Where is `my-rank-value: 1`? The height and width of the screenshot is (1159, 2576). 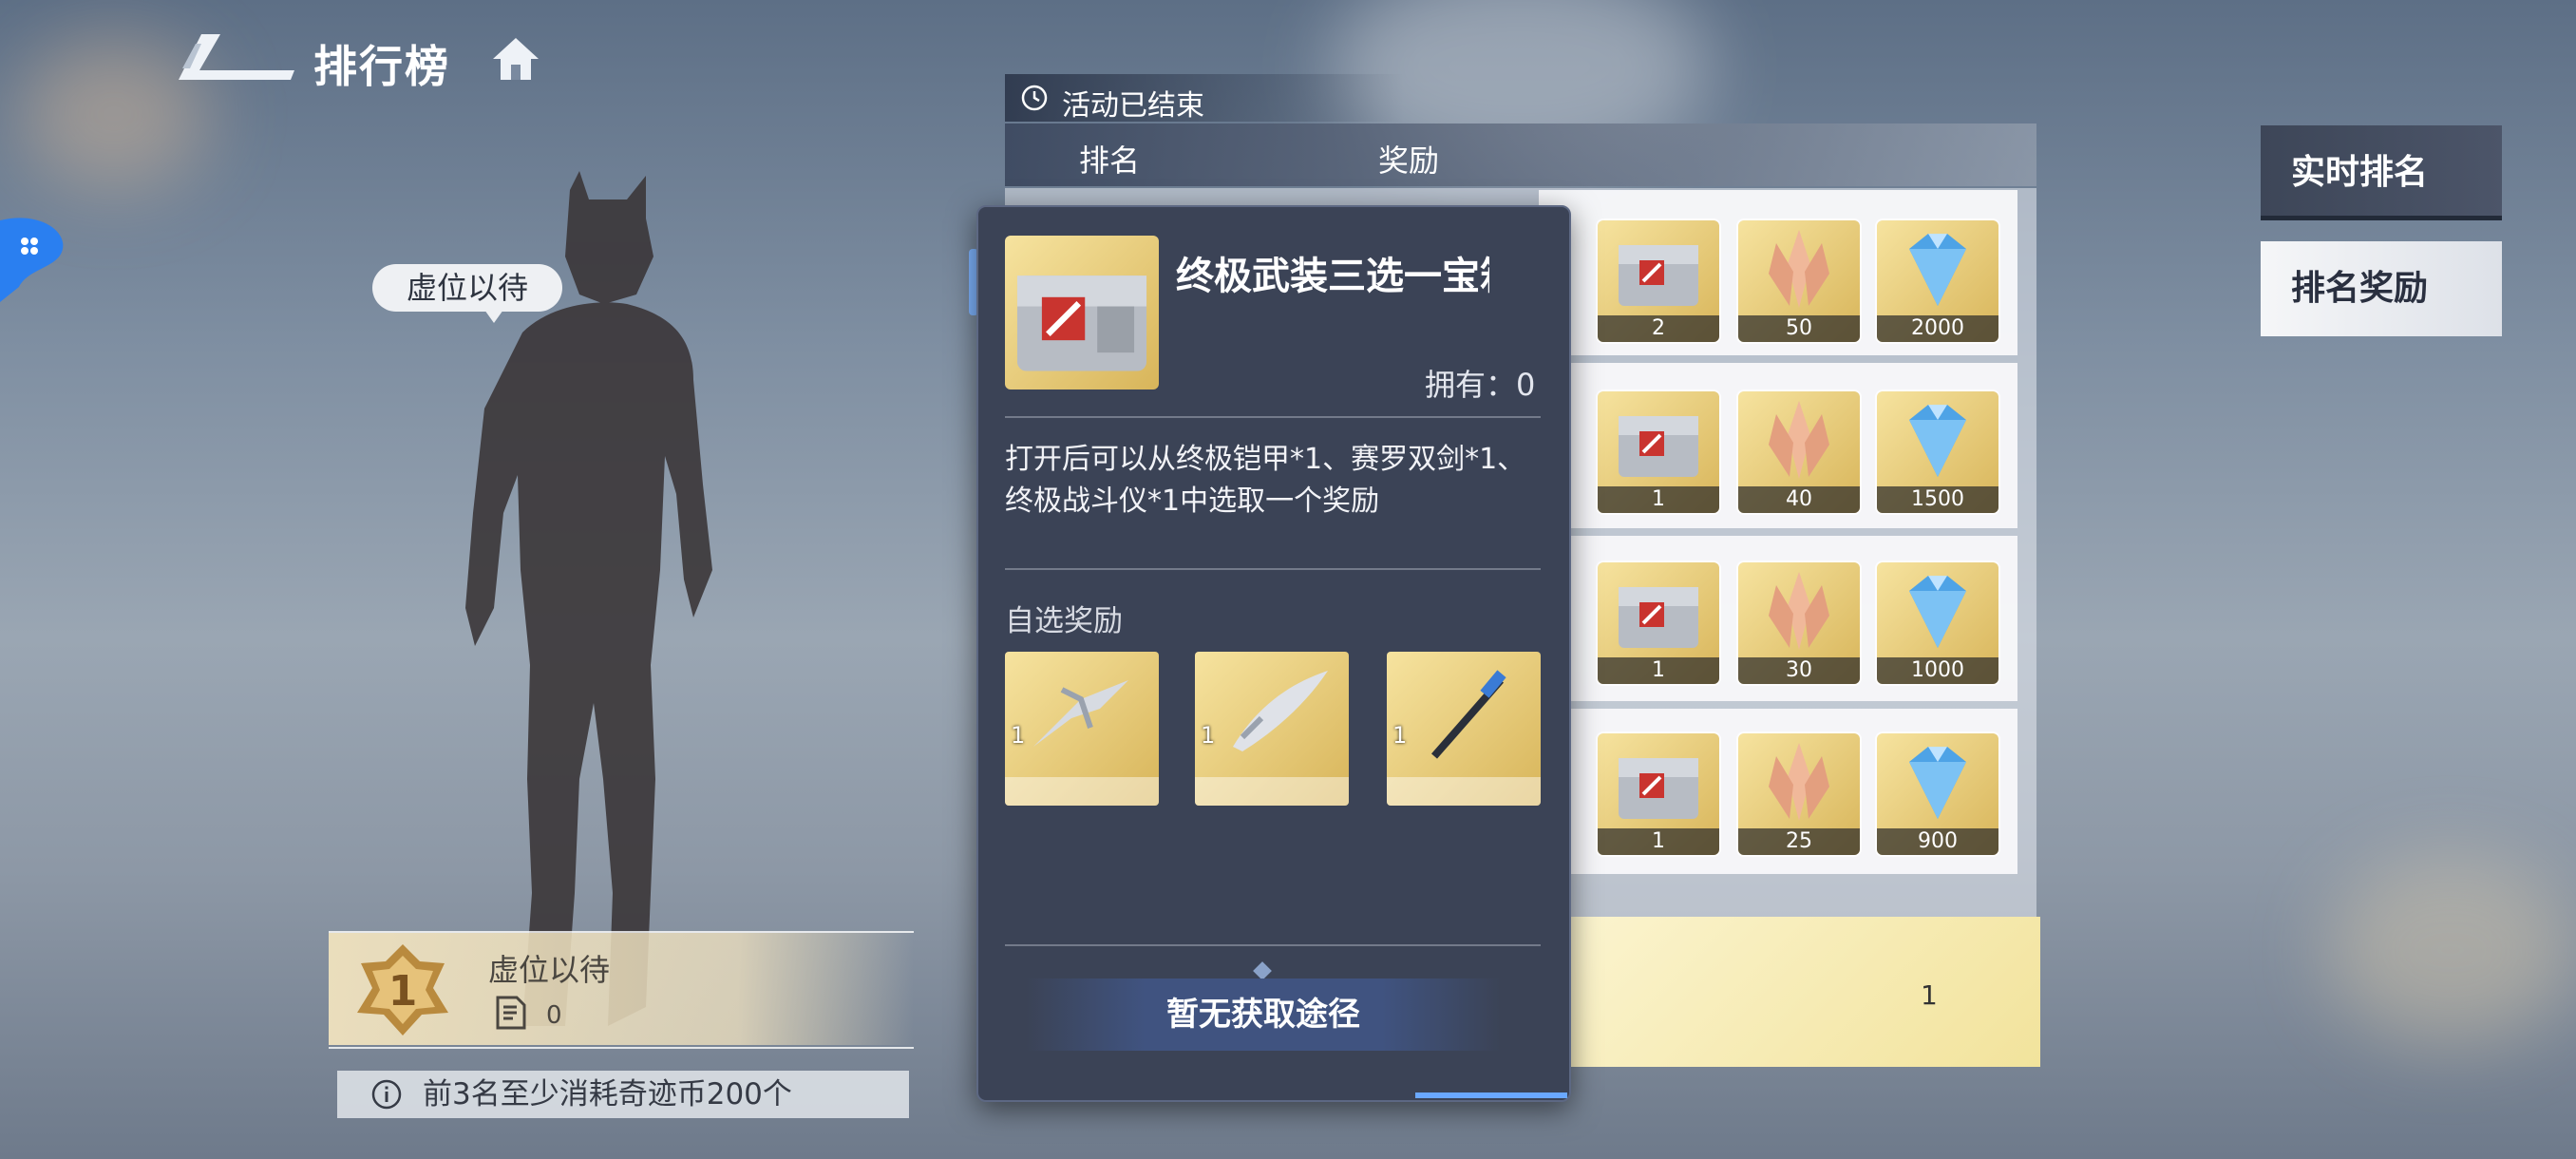
my-rank-value: 1 is located at coordinates (1929, 995).